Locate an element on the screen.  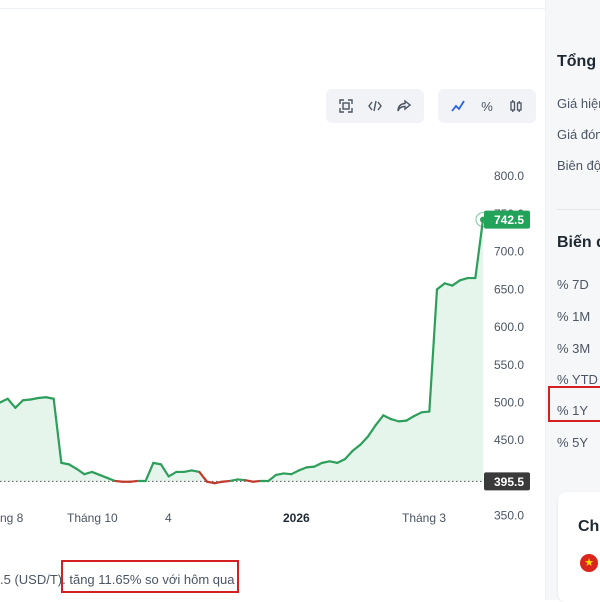
summary-row-range: Biên độ is located at coordinates (578, 165).